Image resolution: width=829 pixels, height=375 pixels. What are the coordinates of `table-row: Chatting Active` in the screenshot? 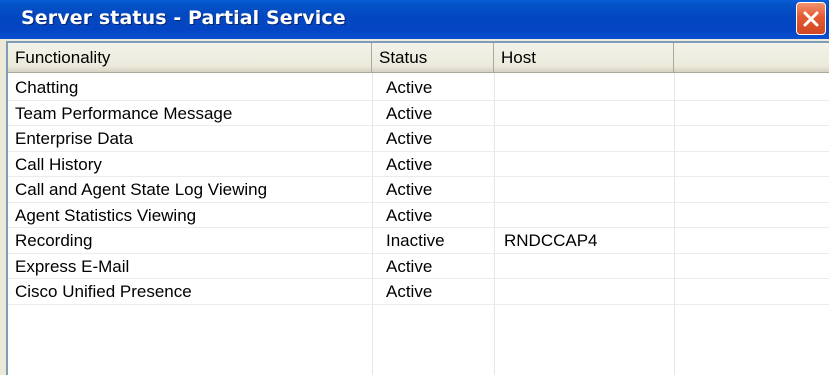 It's located at (418, 88).